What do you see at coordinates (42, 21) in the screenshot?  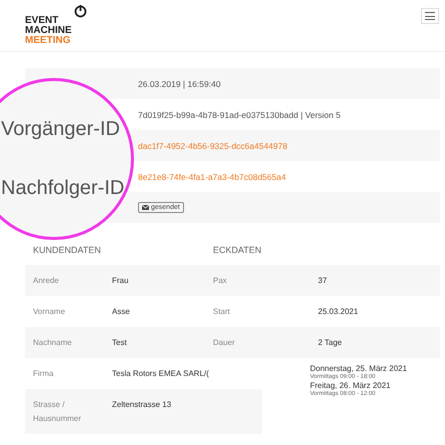 I see `logo-text: EVENT` at bounding box center [42, 21].